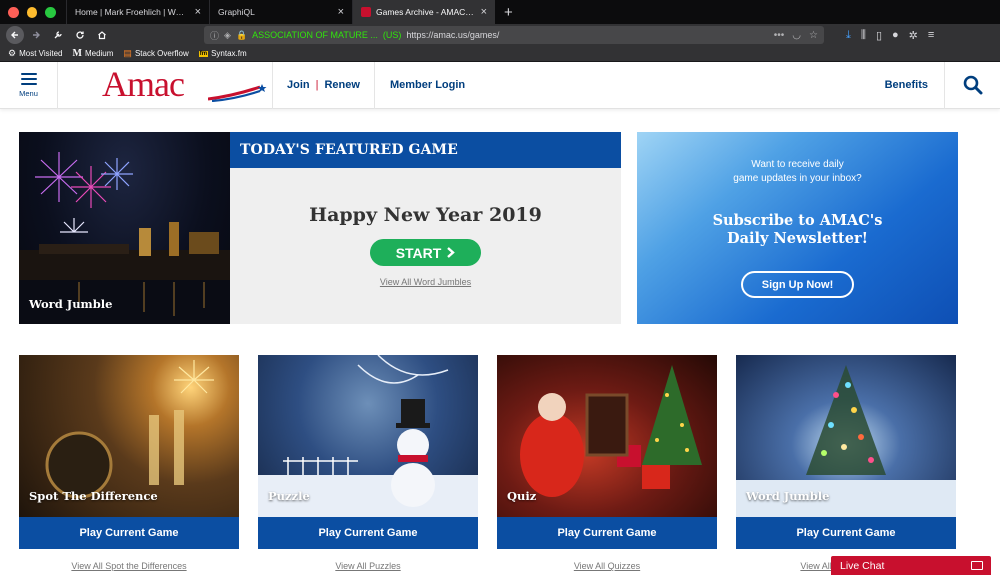 Image resolution: width=1000 pixels, height=575 pixels. I want to click on champagne-clock-image: Spot The Difference, so click(129, 436).